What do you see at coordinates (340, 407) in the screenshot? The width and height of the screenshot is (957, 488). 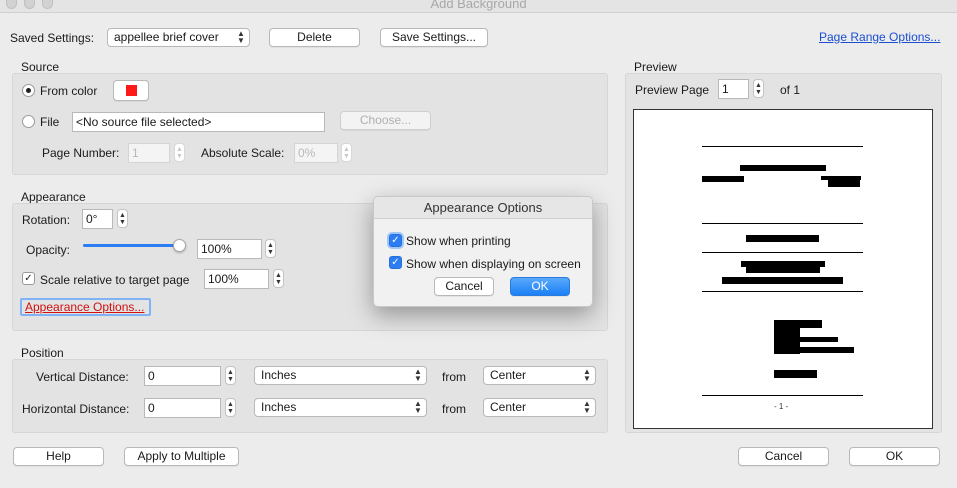 I see `horizontal-unit-select: Inches ▲ ▼` at bounding box center [340, 407].